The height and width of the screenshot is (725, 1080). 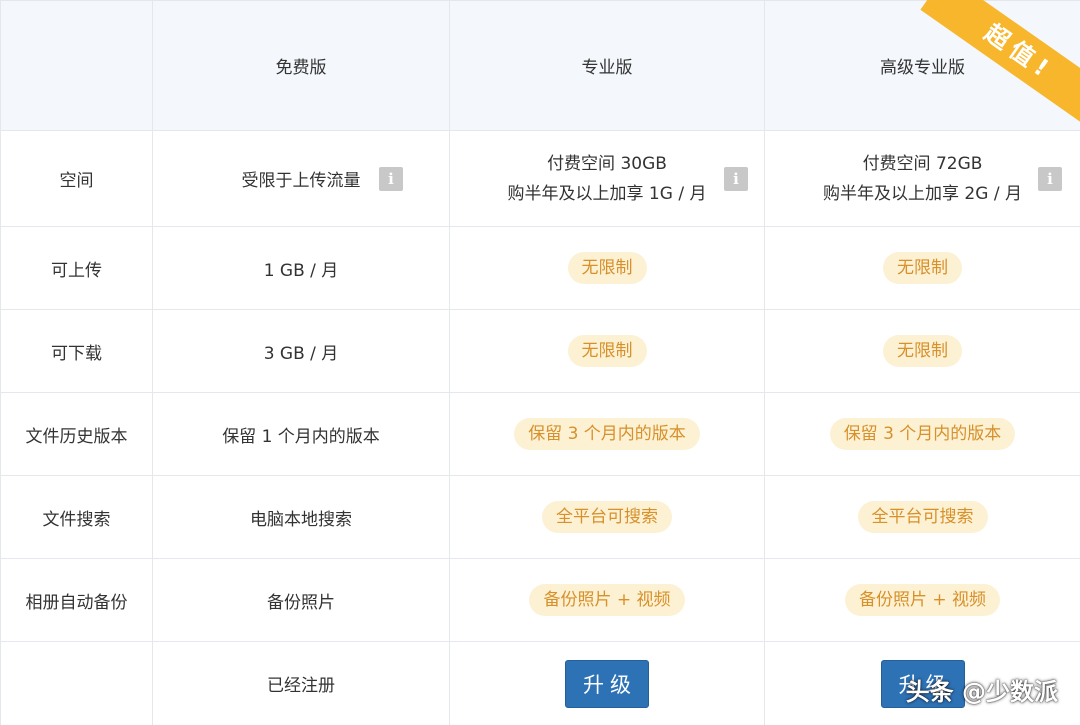 I want to click on free-space-cell: 受限于上传流量 i, so click(x=301, y=178).